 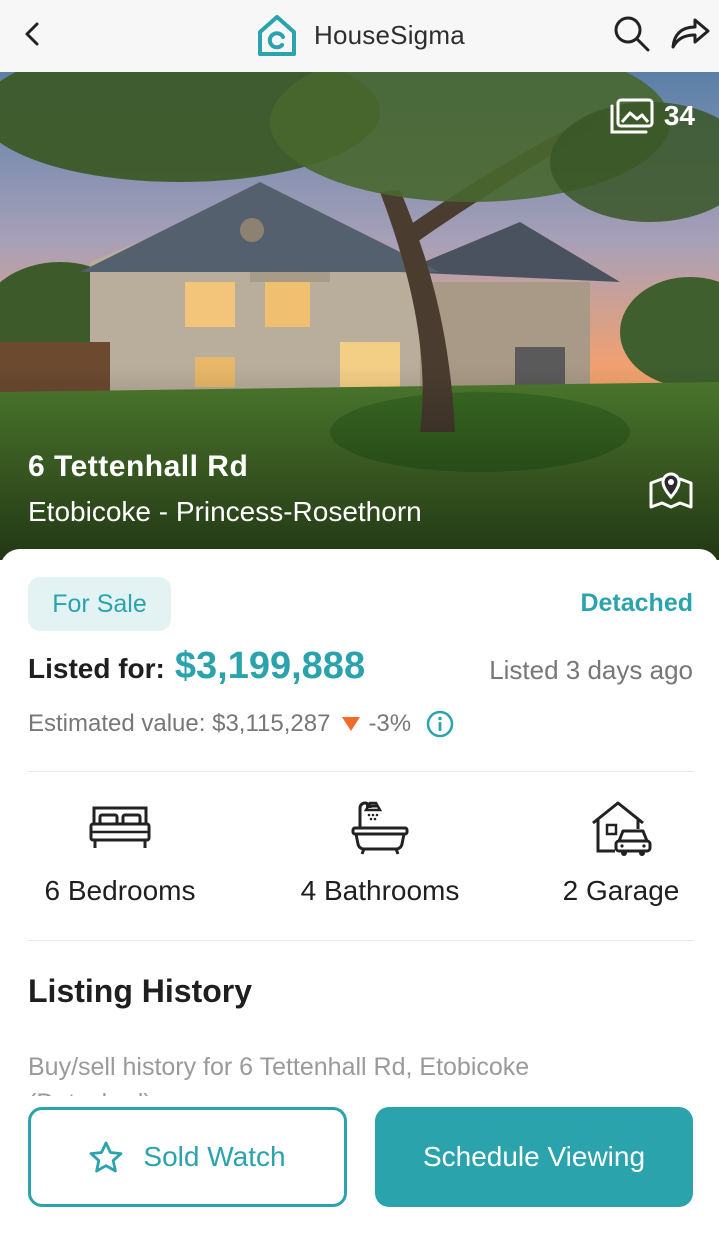 What do you see at coordinates (390, 723) in the screenshot?
I see `estimated-change: -3%` at bounding box center [390, 723].